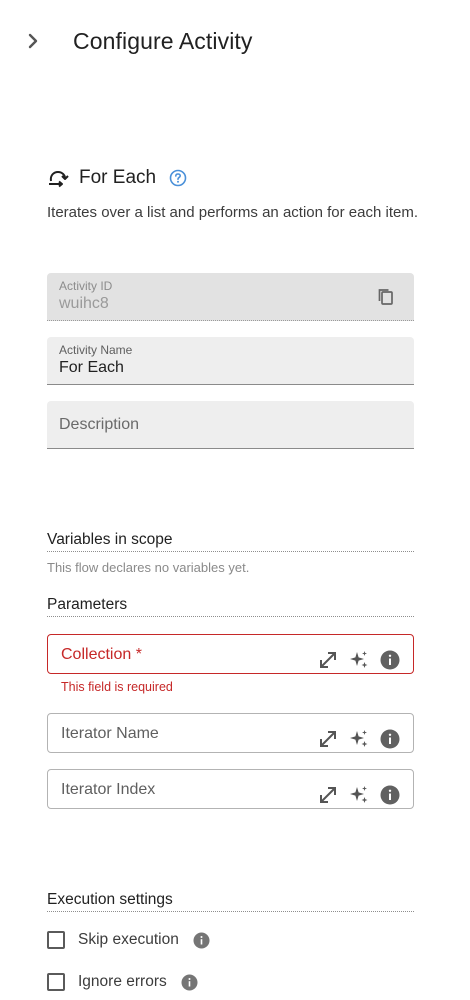  I want to click on copy-icon, so click(386, 297).